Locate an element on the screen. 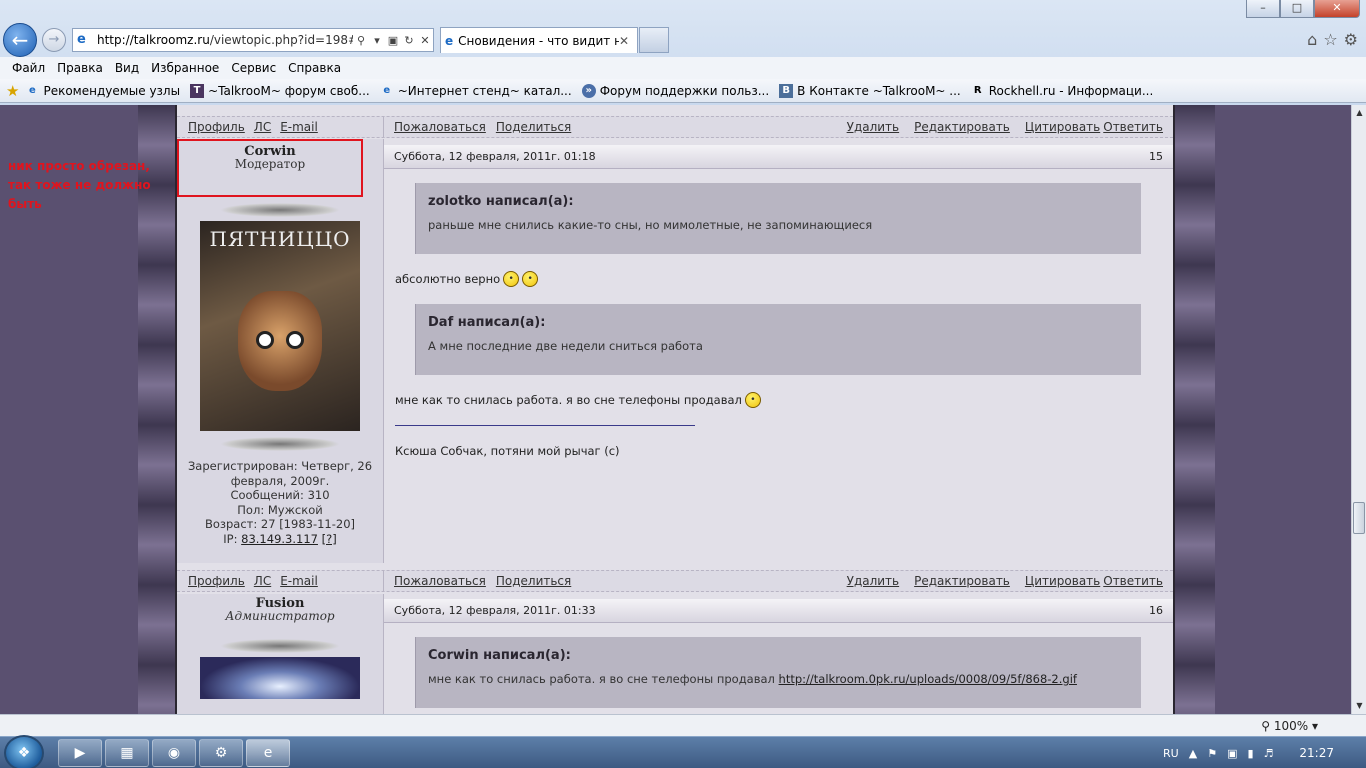 Image resolution: width=1366 pixels, height=768 pixels. quote-header: Corwin написал(а): is located at coordinates (499, 655).